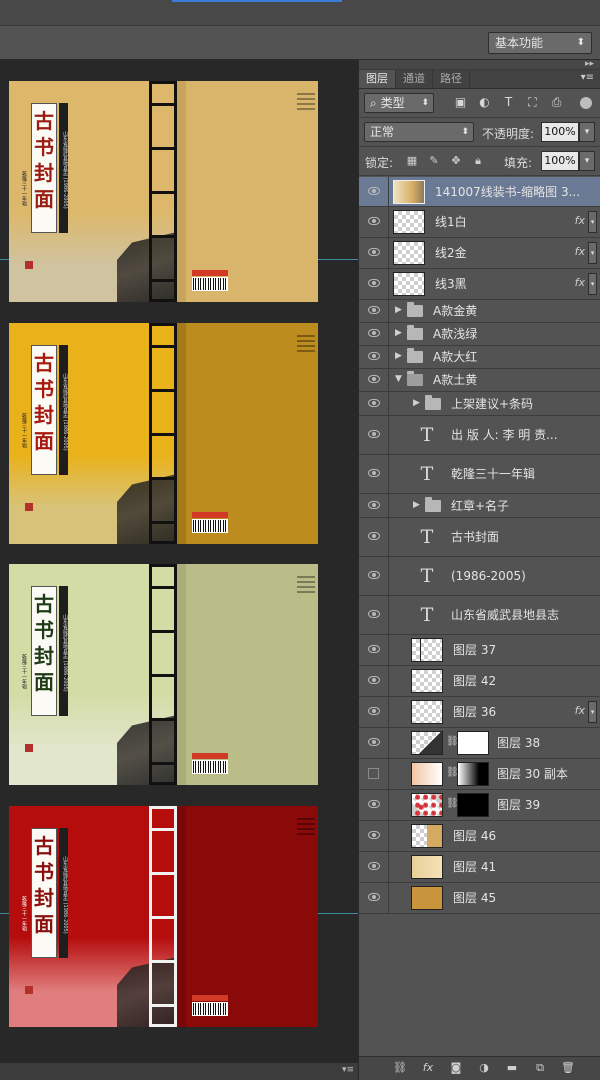 The height and width of the screenshot is (1080, 600). I want to click on layer-name: A款大红, so click(455, 357).